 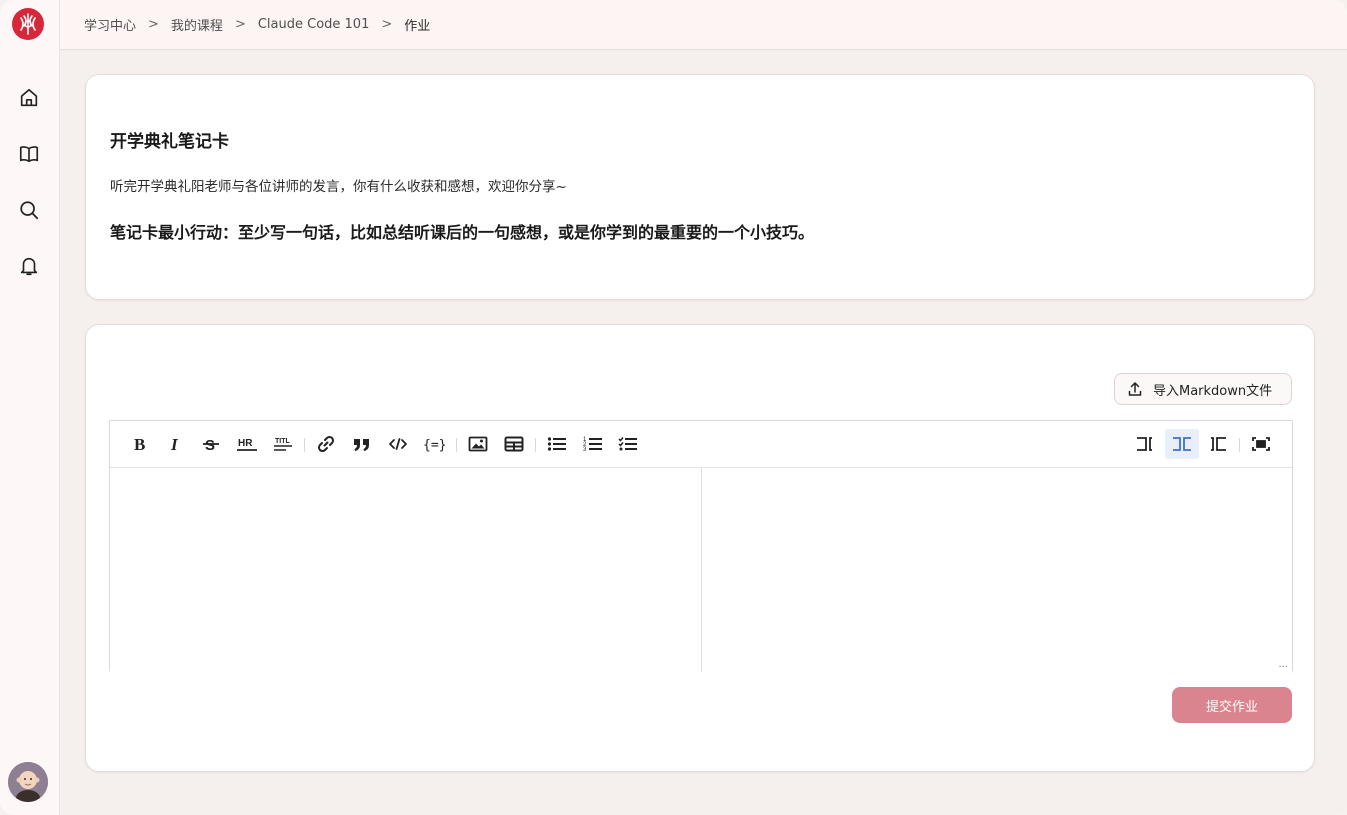 I want to click on breadcrumb: 学习中心 > 我的课程 > Claude Code 101 > 作业, so click(x=703, y=25).